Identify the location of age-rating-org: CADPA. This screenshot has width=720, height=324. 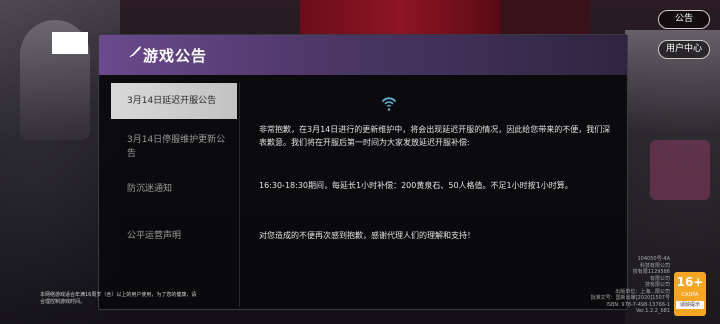
(690, 295).